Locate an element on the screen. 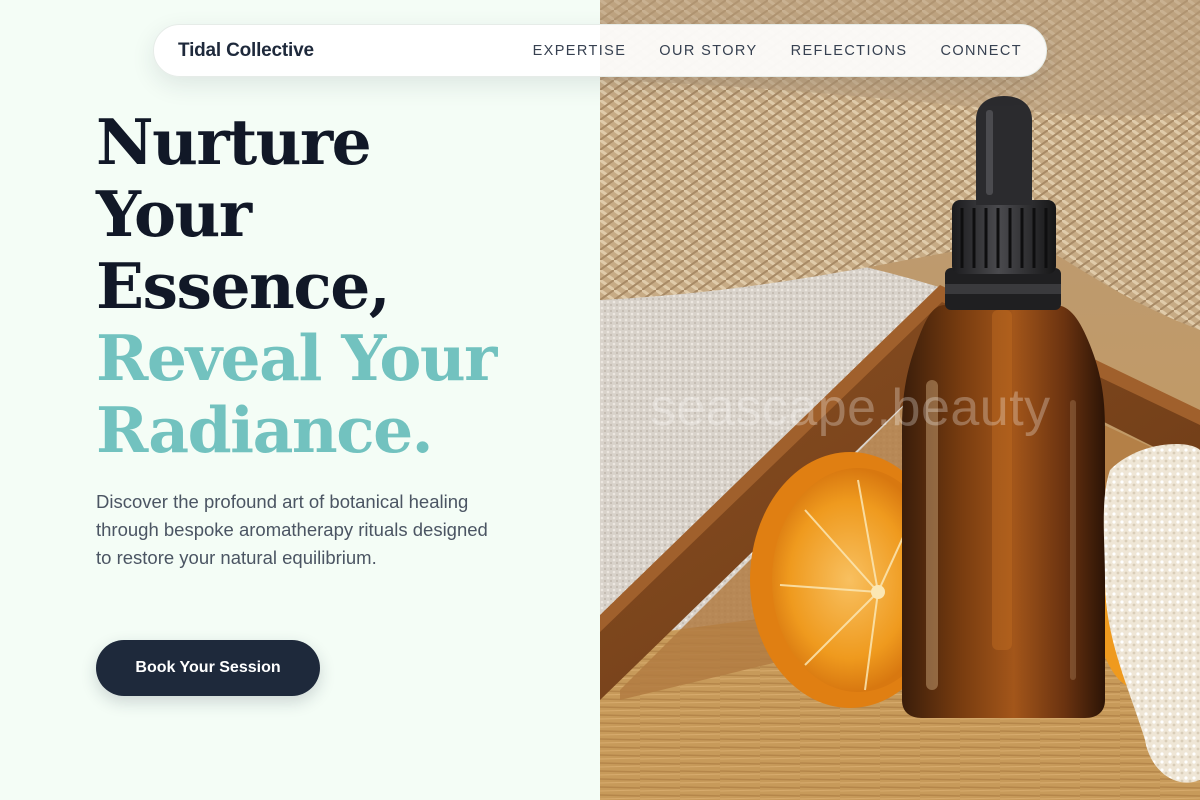 The height and width of the screenshot is (800, 1200). nav-links: EXPERTISE OUR STORY REFLECTIONS CONNECT is located at coordinates (777, 51).